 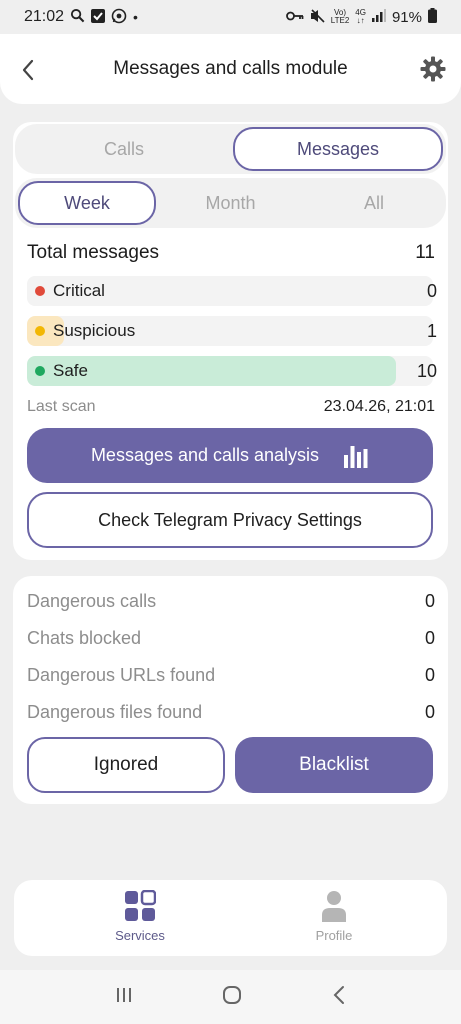 What do you see at coordinates (374, 203) in the screenshot?
I see `tab-all: All` at bounding box center [374, 203].